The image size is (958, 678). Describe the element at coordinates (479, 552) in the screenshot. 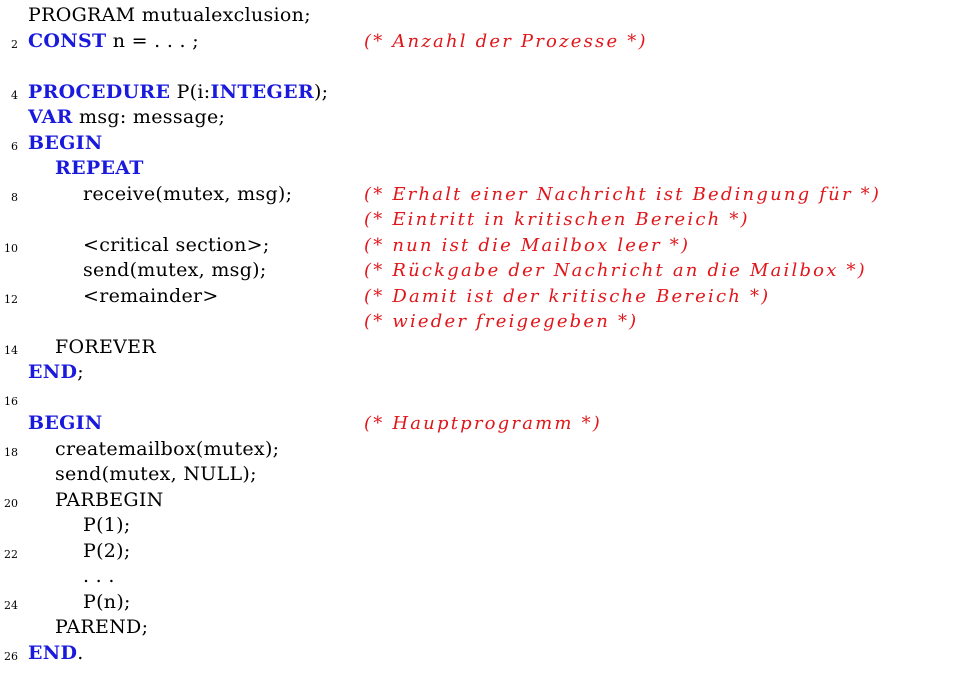

I see `code-line: 22 P(2);` at that location.